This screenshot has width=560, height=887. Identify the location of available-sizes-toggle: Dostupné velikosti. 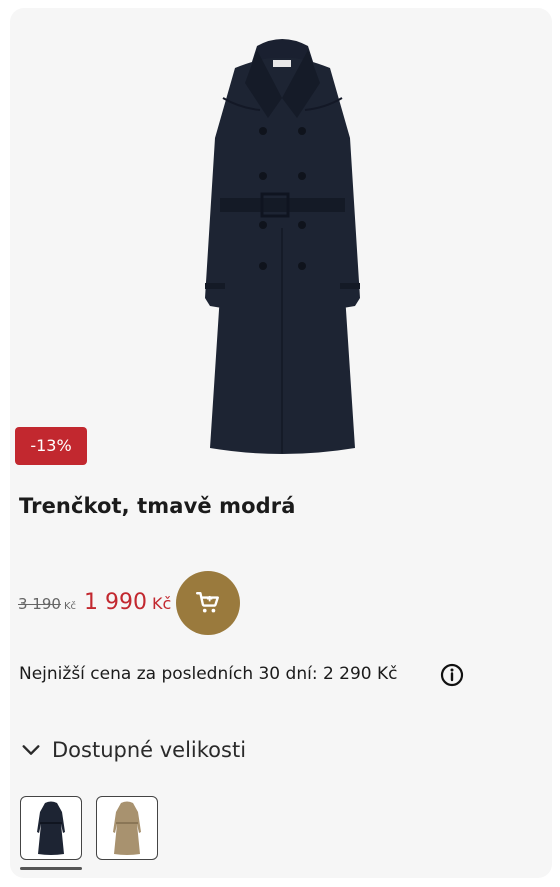
(133, 750).